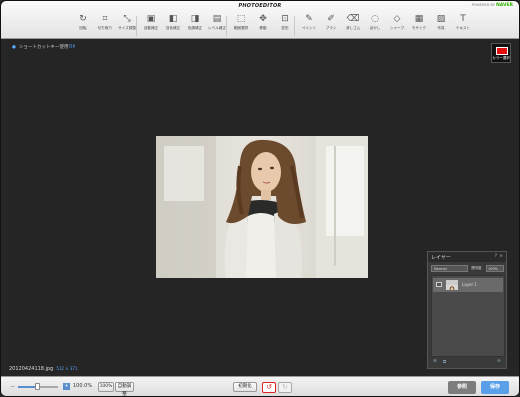  I want to click on powered-by-label: POWERED BY NAVER, so click(492, 5).